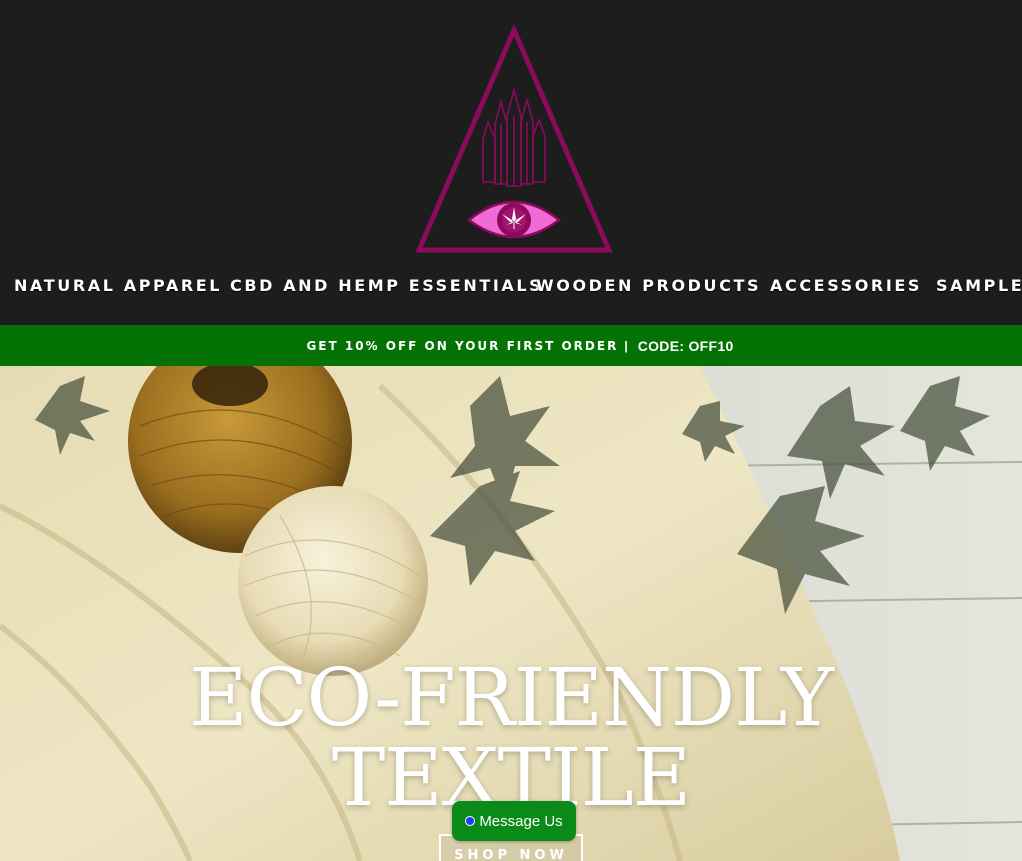  What do you see at coordinates (685, 345) in the screenshot?
I see `promo-code: CODE: OFF10` at bounding box center [685, 345].